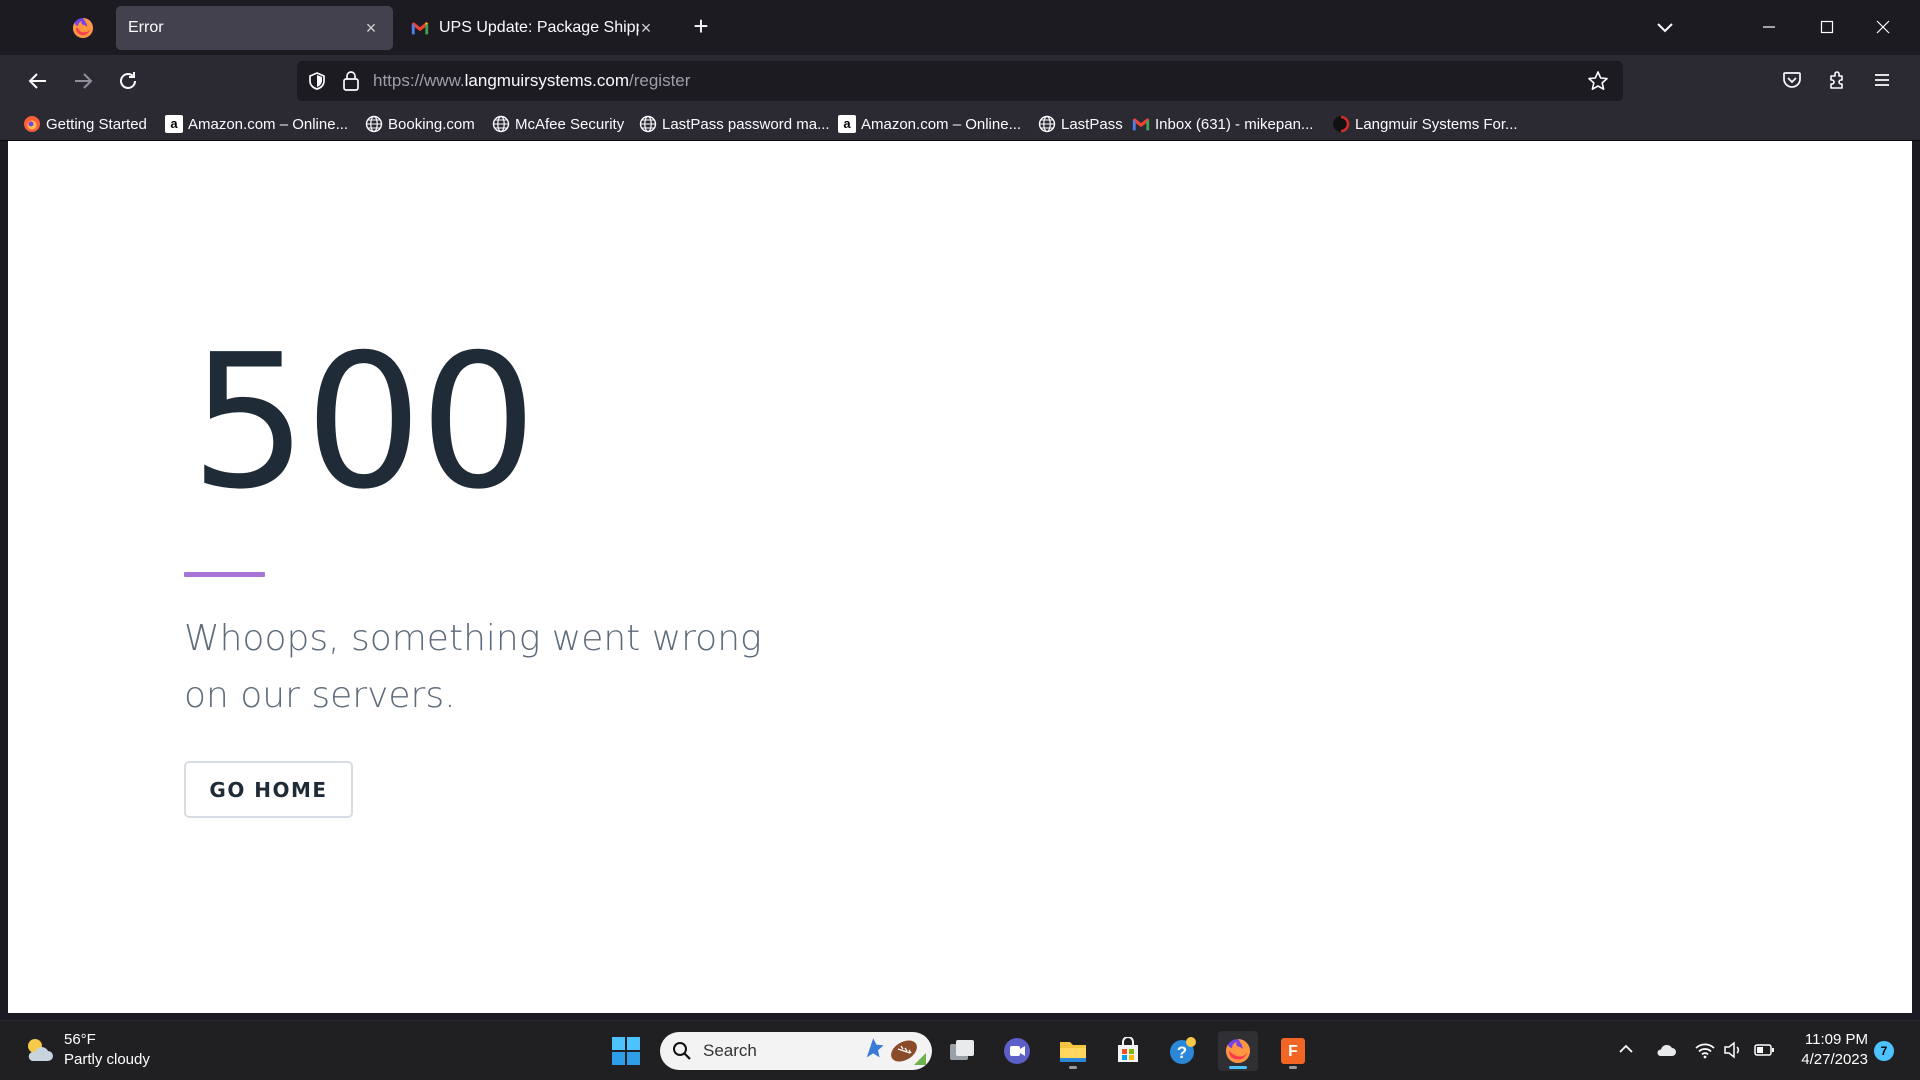  Describe the element at coordinates (80, 1039) in the screenshot. I see `weather-temperature: 56°F` at that location.